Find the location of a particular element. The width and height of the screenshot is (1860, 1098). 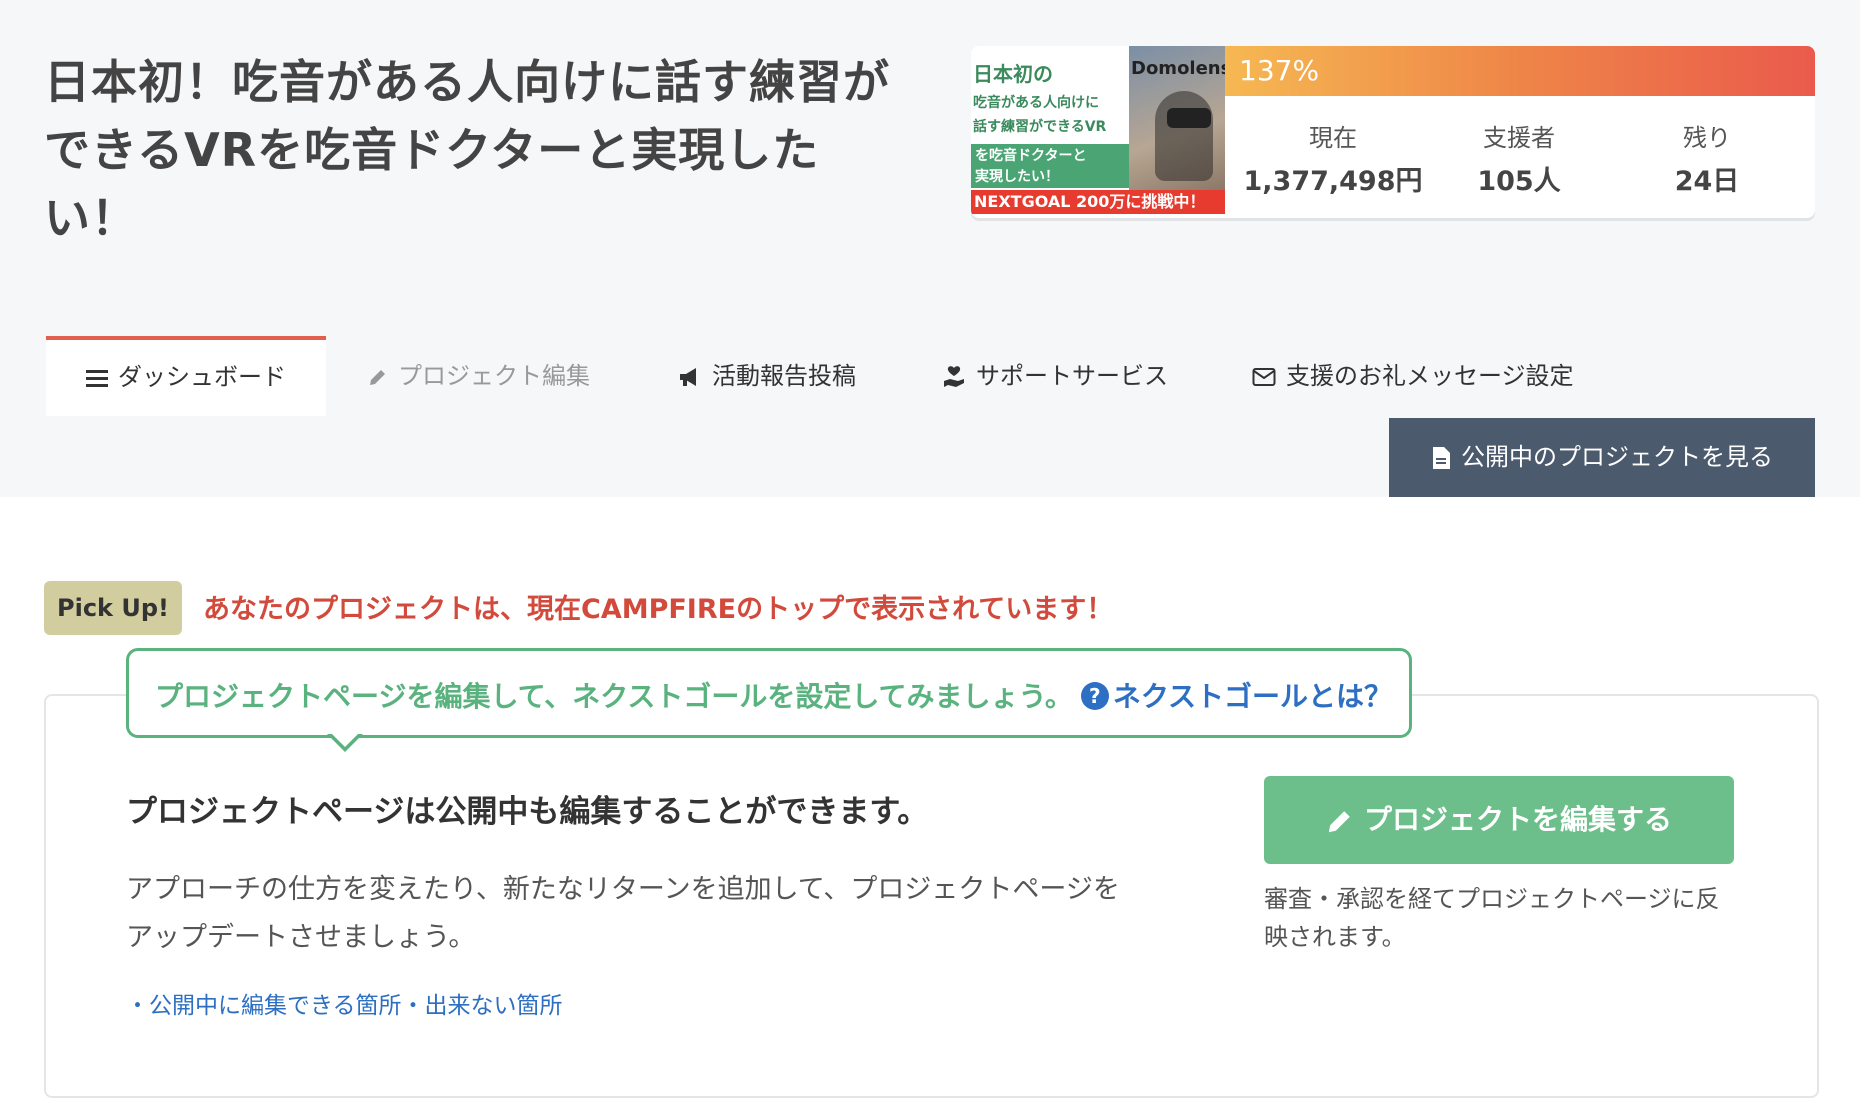

progress-percent: 137% is located at coordinates (1279, 70).